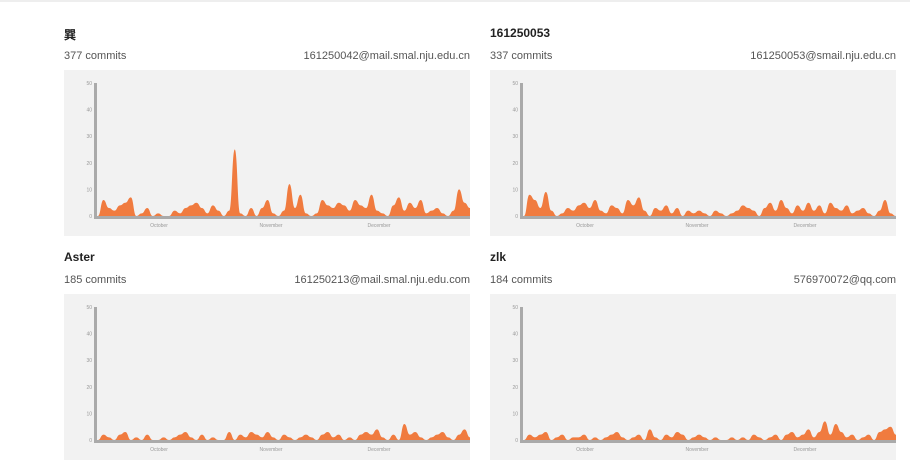  I want to click on commit-count: 337 commits, so click(521, 56).